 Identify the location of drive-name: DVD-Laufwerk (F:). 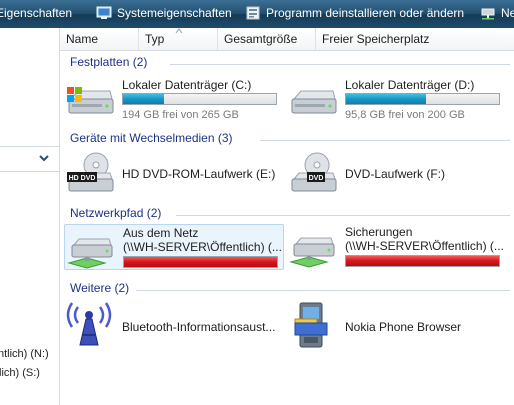
(395, 174).